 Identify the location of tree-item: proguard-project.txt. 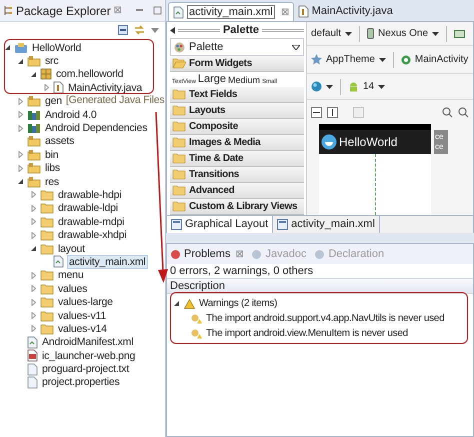
(85, 369).